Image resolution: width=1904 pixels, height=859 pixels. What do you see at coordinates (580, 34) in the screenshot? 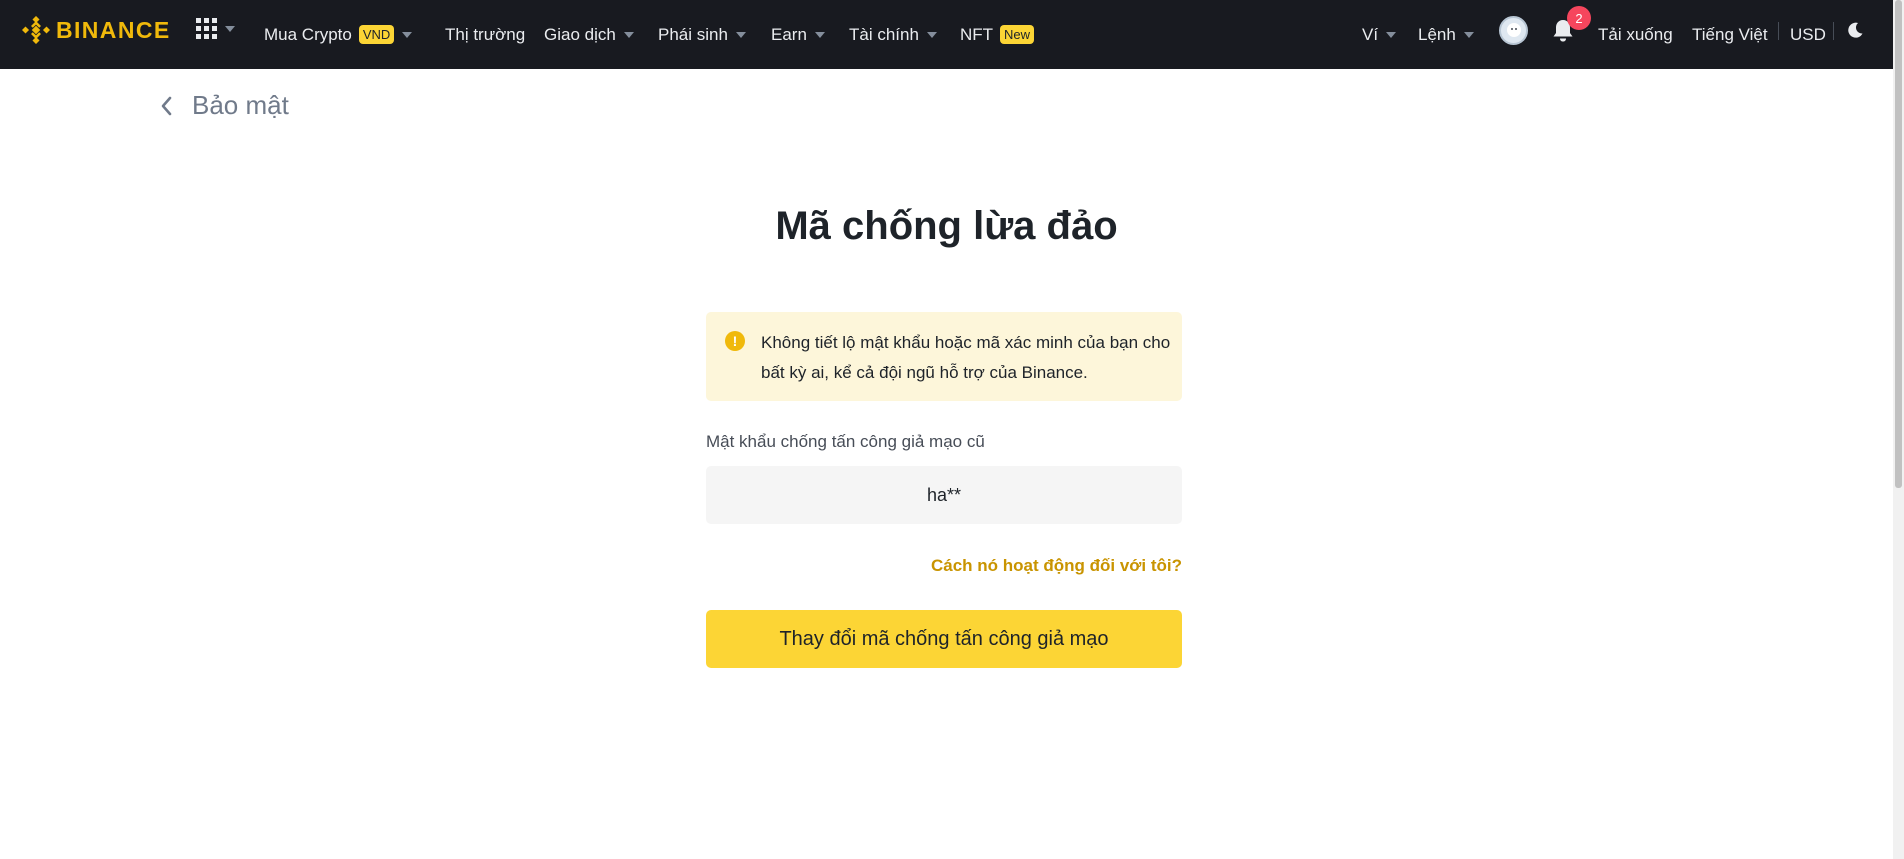
I see `nav-item-label: Giao dịch` at bounding box center [580, 34].